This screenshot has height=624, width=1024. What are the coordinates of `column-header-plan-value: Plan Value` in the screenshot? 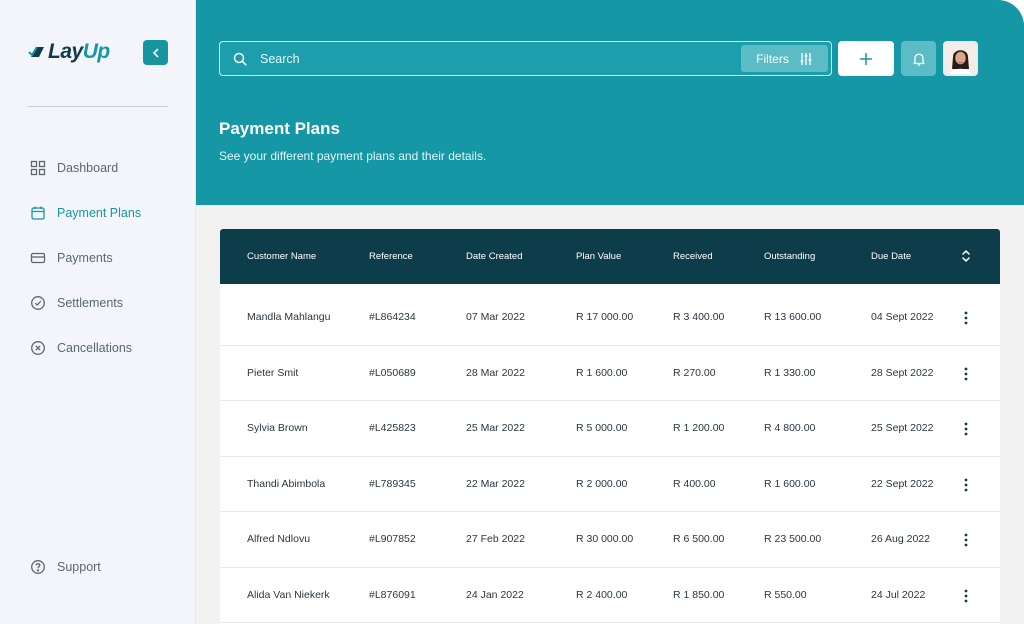 It's located at (598, 256).